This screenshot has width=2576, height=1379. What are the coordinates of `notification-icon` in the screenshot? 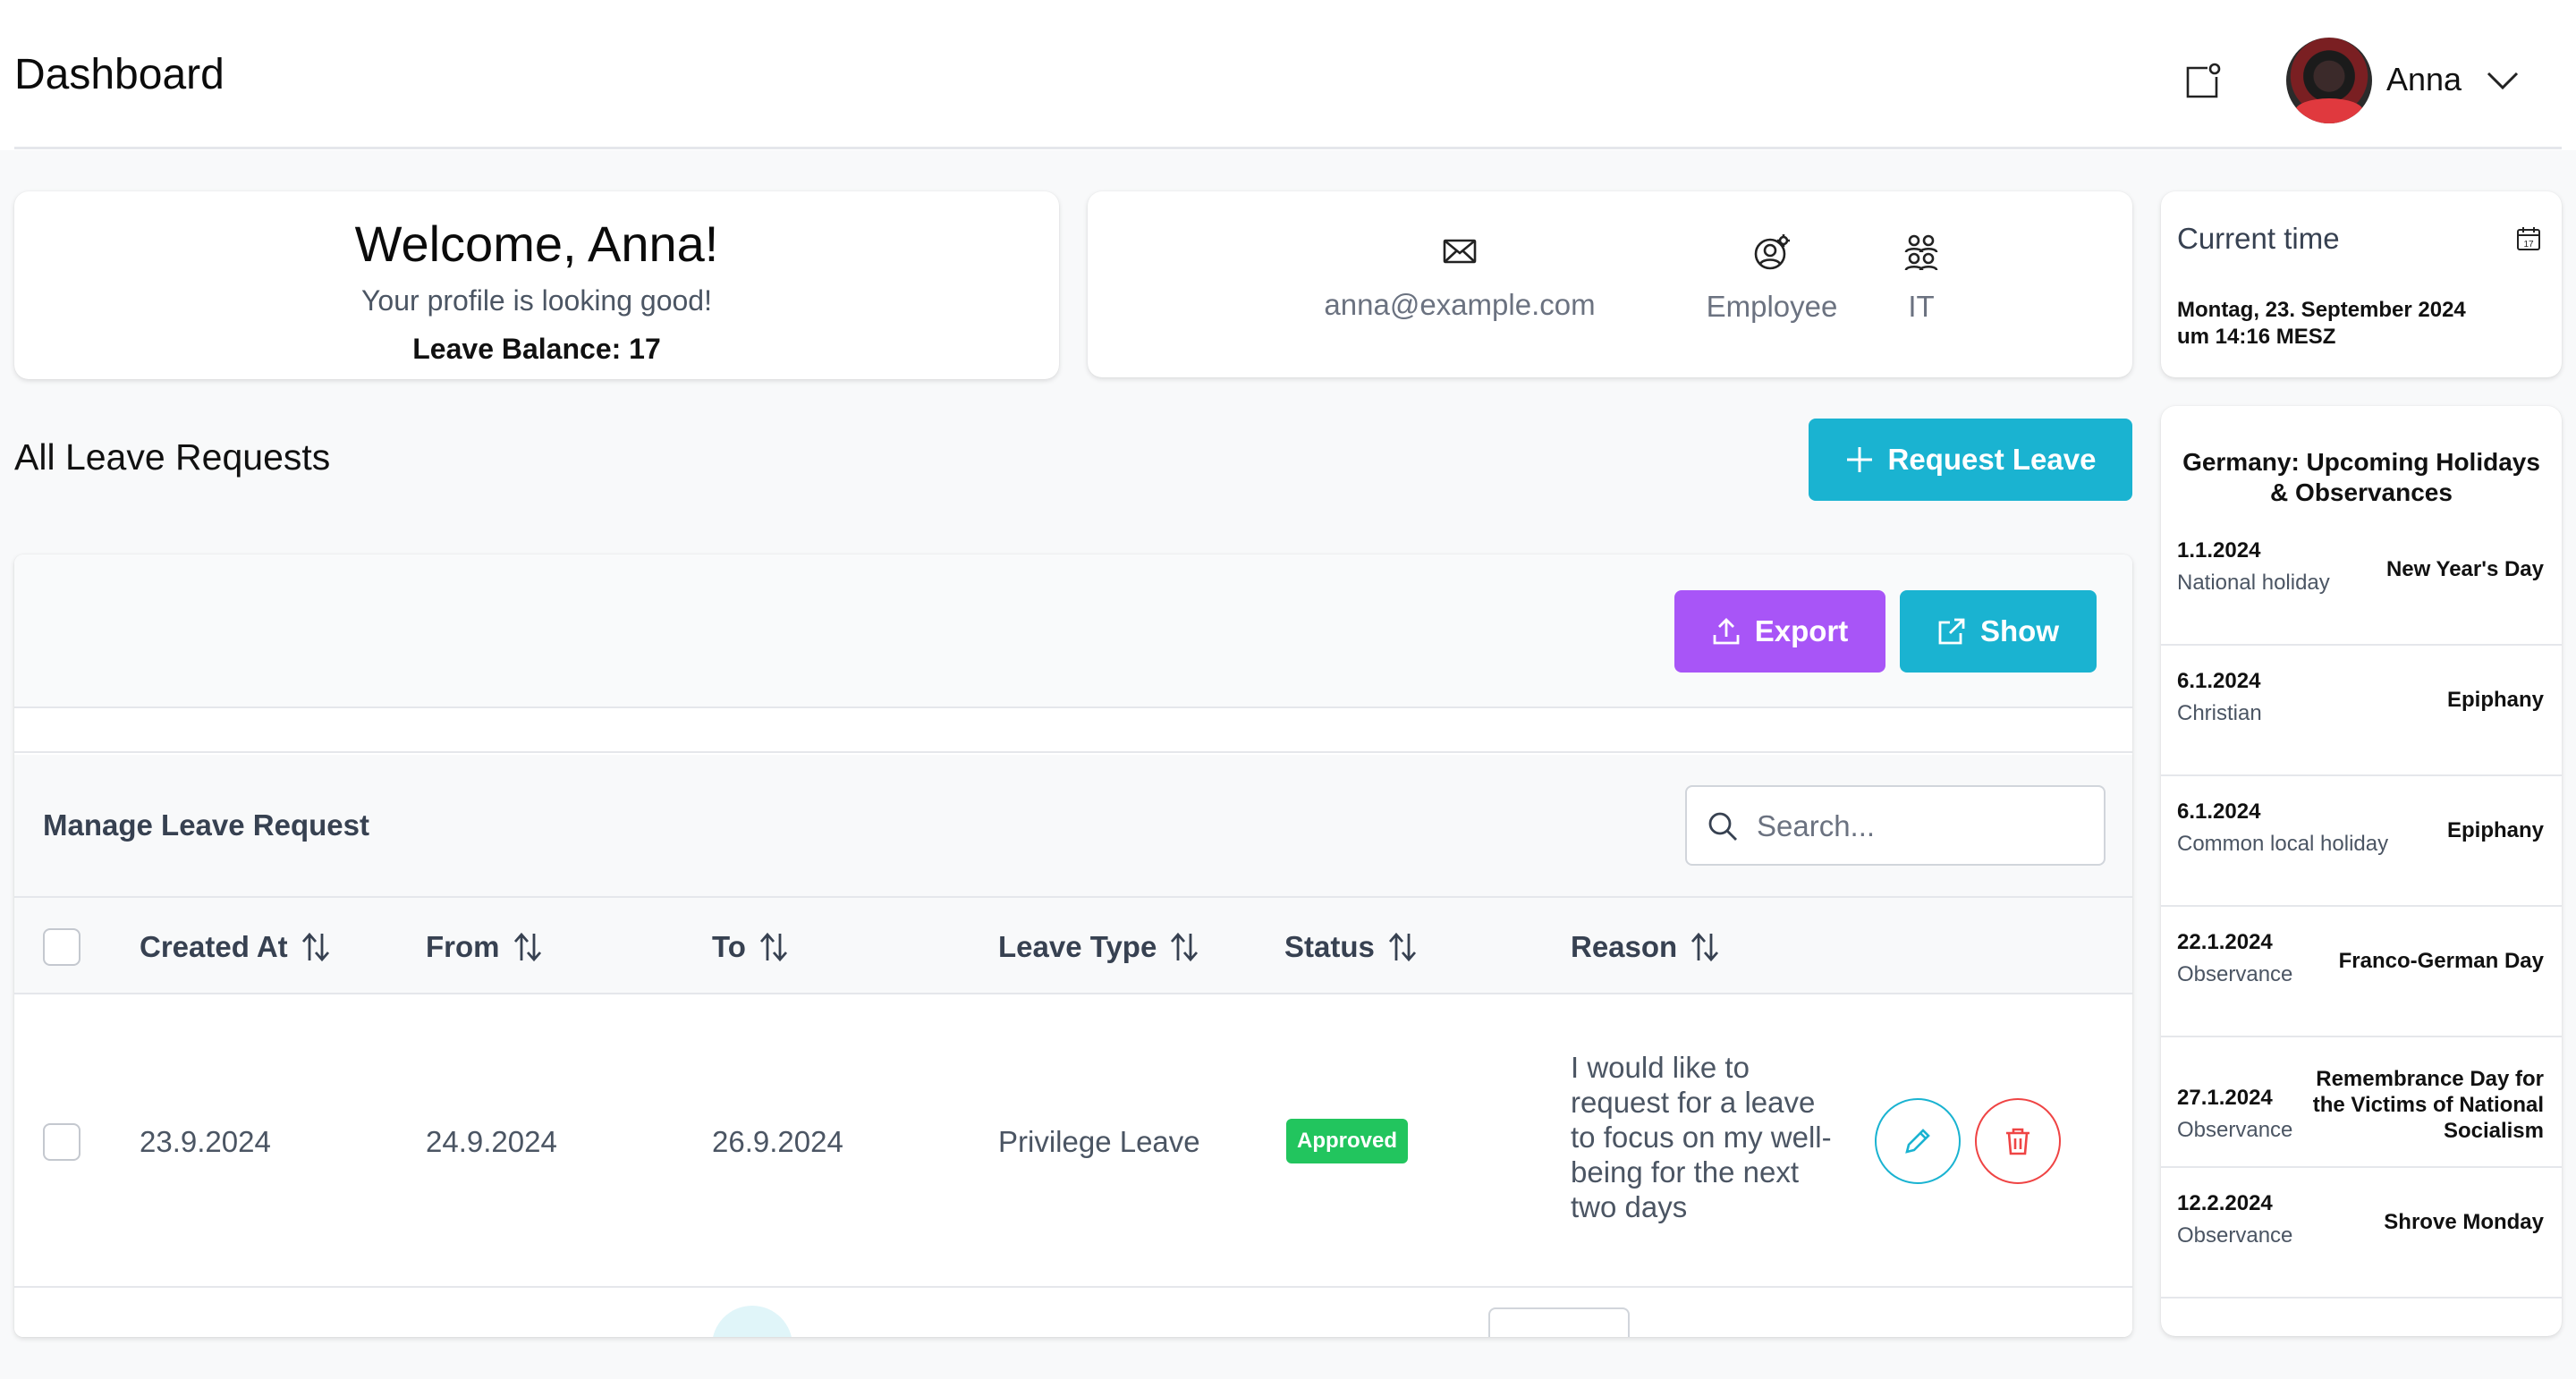 It's located at (2202, 82).